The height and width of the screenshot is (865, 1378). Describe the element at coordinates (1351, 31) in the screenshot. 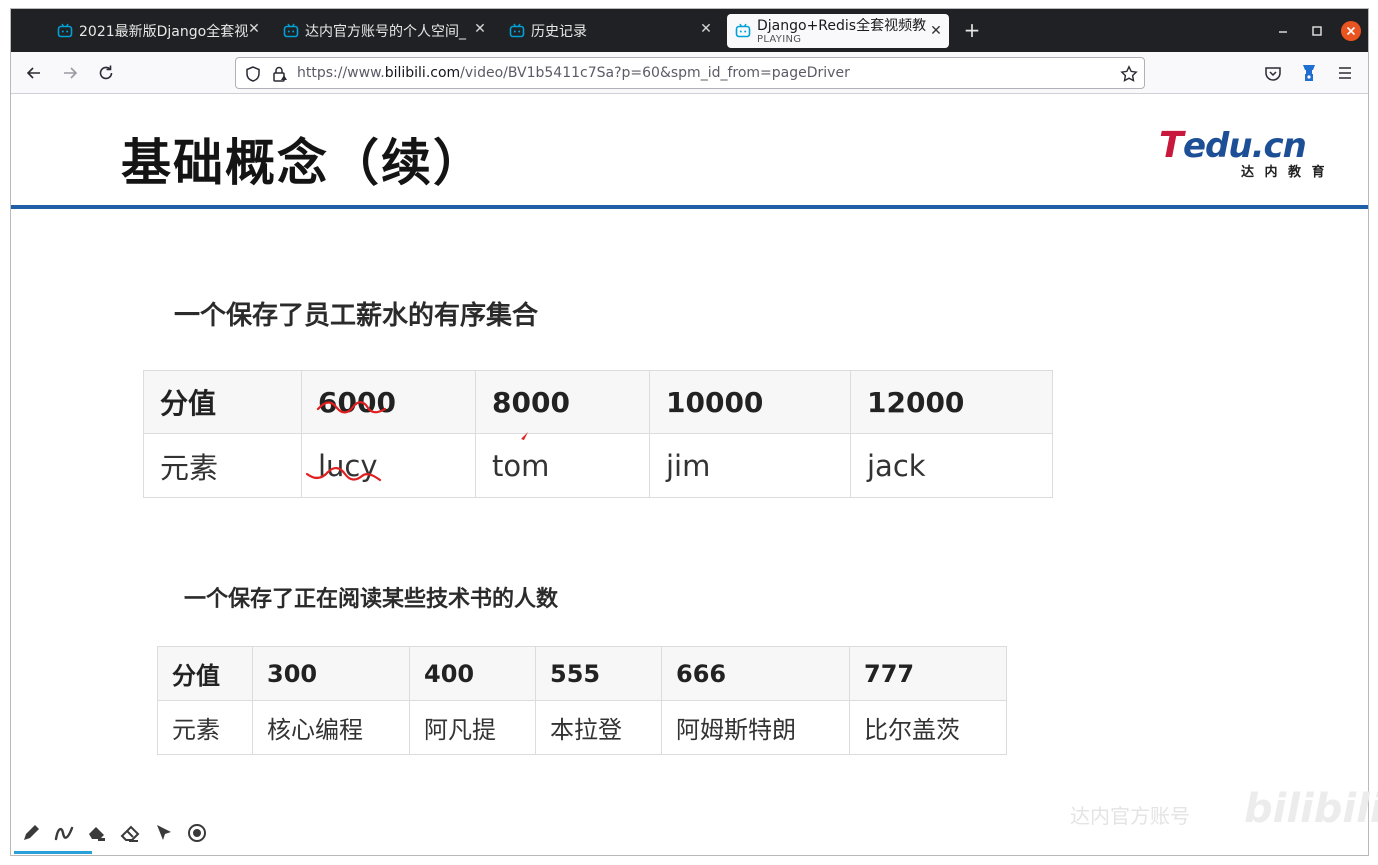

I see `window-close-icon` at that location.